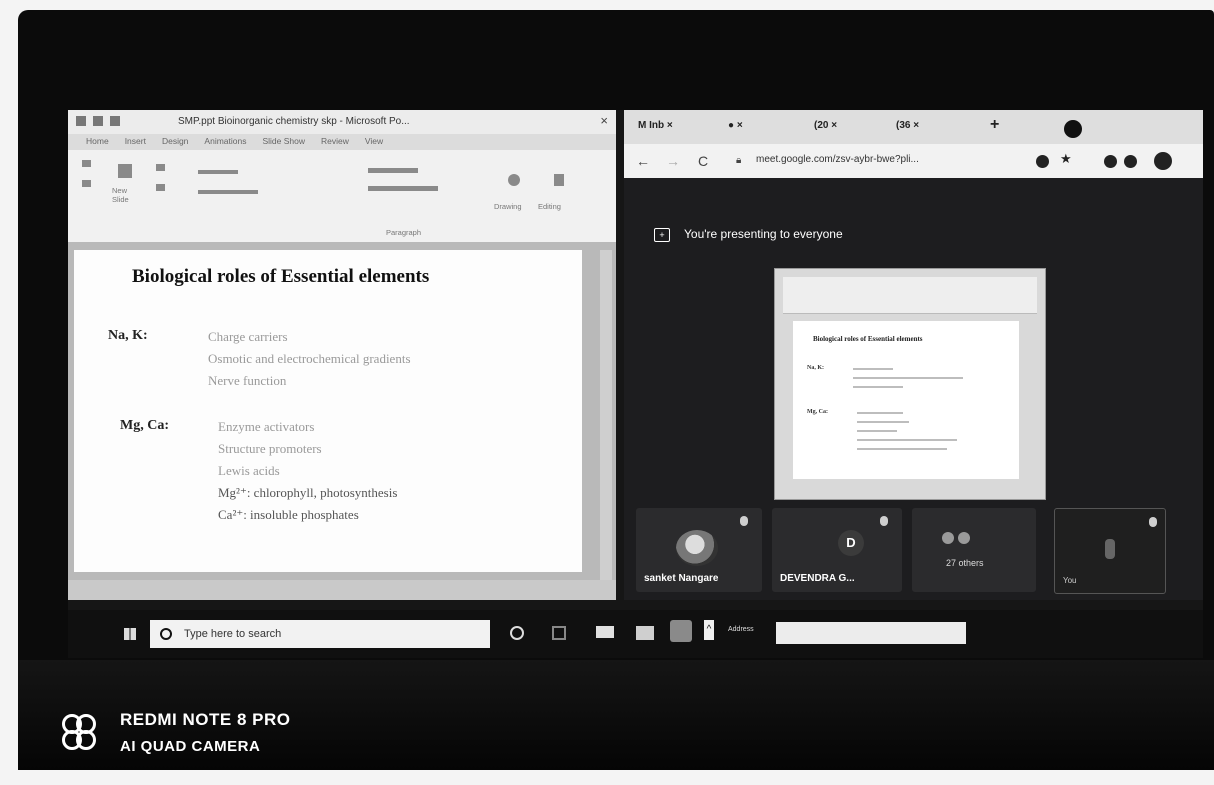 The image size is (1214, 785). Describe the element at coordinates (144, 425) in the screenshot. I see `slide-group-label-mg-ca: Mg, Ca:` at that location.